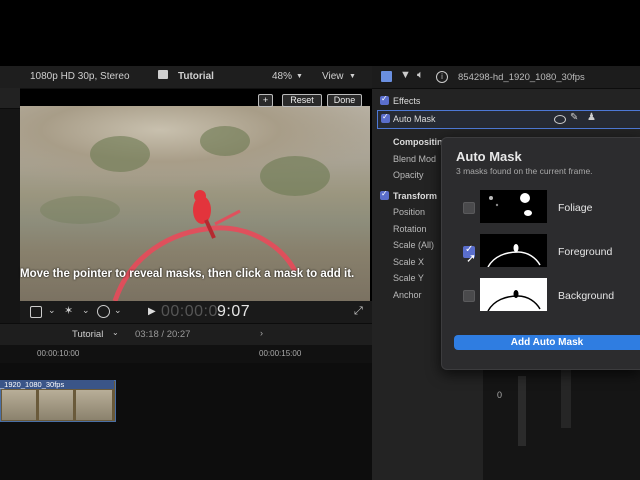 The image size is (640, 480). Describe the element at coordinates (418, 142) in the screenshot. I see `compositing-label: Compositin` at that location.